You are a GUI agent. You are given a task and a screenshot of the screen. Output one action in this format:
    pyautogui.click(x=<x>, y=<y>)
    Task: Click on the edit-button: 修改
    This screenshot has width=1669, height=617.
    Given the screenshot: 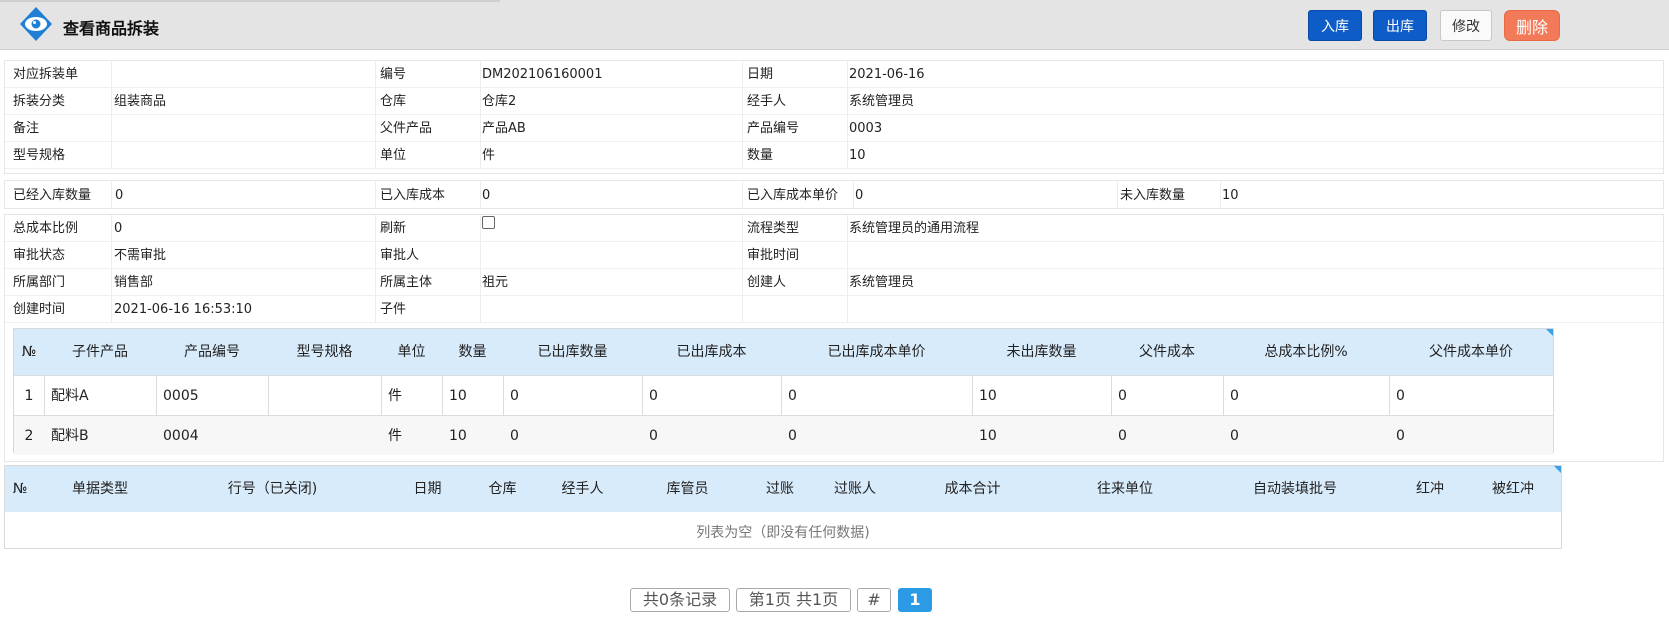 What is the action you would take?
    pyautogui.click(x=1466, y=25)
    